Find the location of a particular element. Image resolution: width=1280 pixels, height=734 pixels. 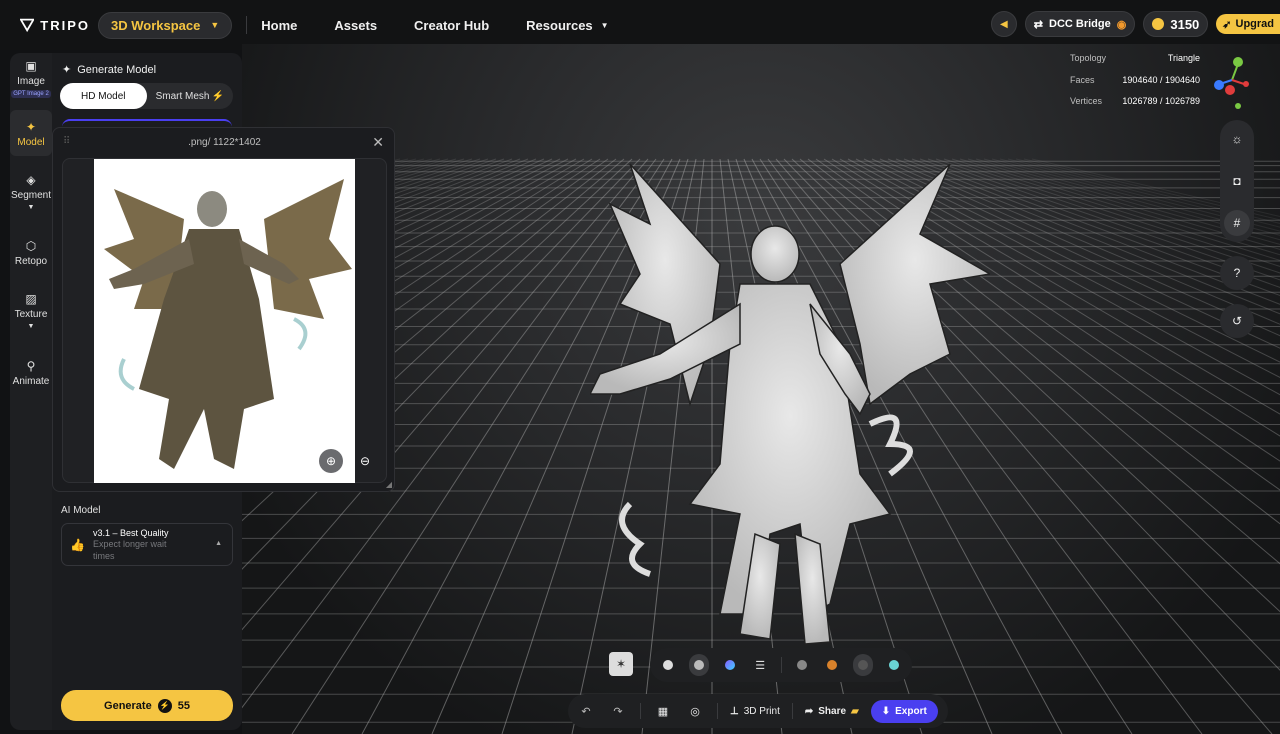

zoom-out-icon: ⊖ is located at coordinates (365, 461).